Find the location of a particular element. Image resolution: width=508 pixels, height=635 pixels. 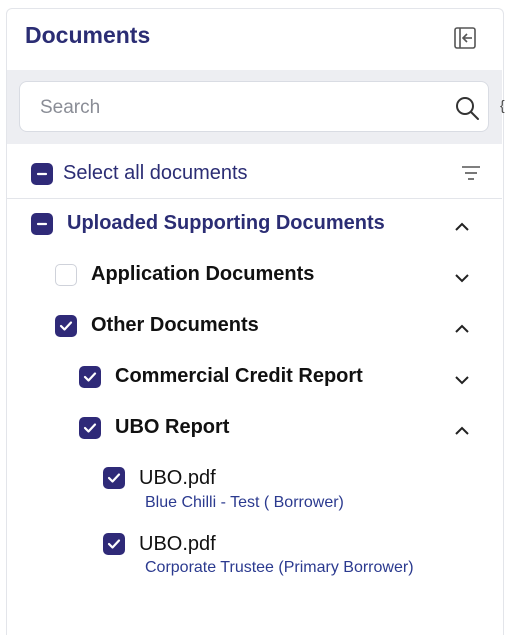

file-owner: Corporate Trustee (Primary Borrower) is located at coordinates (279, 567).